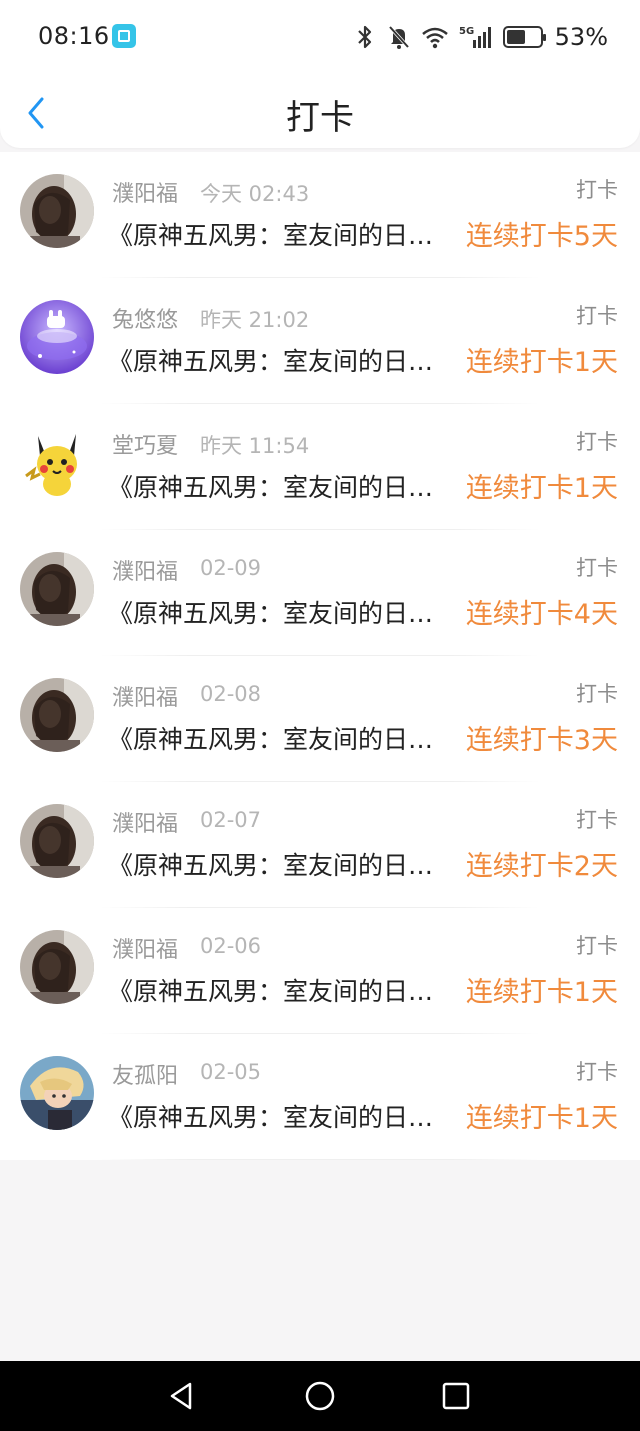  Describe the element at coordinates (320, 719) in the screenshot. I see `list-item: 濮阳福 02-08 打卡 《原神五风男：室友间的日常》 连续打卡3天` at that location.